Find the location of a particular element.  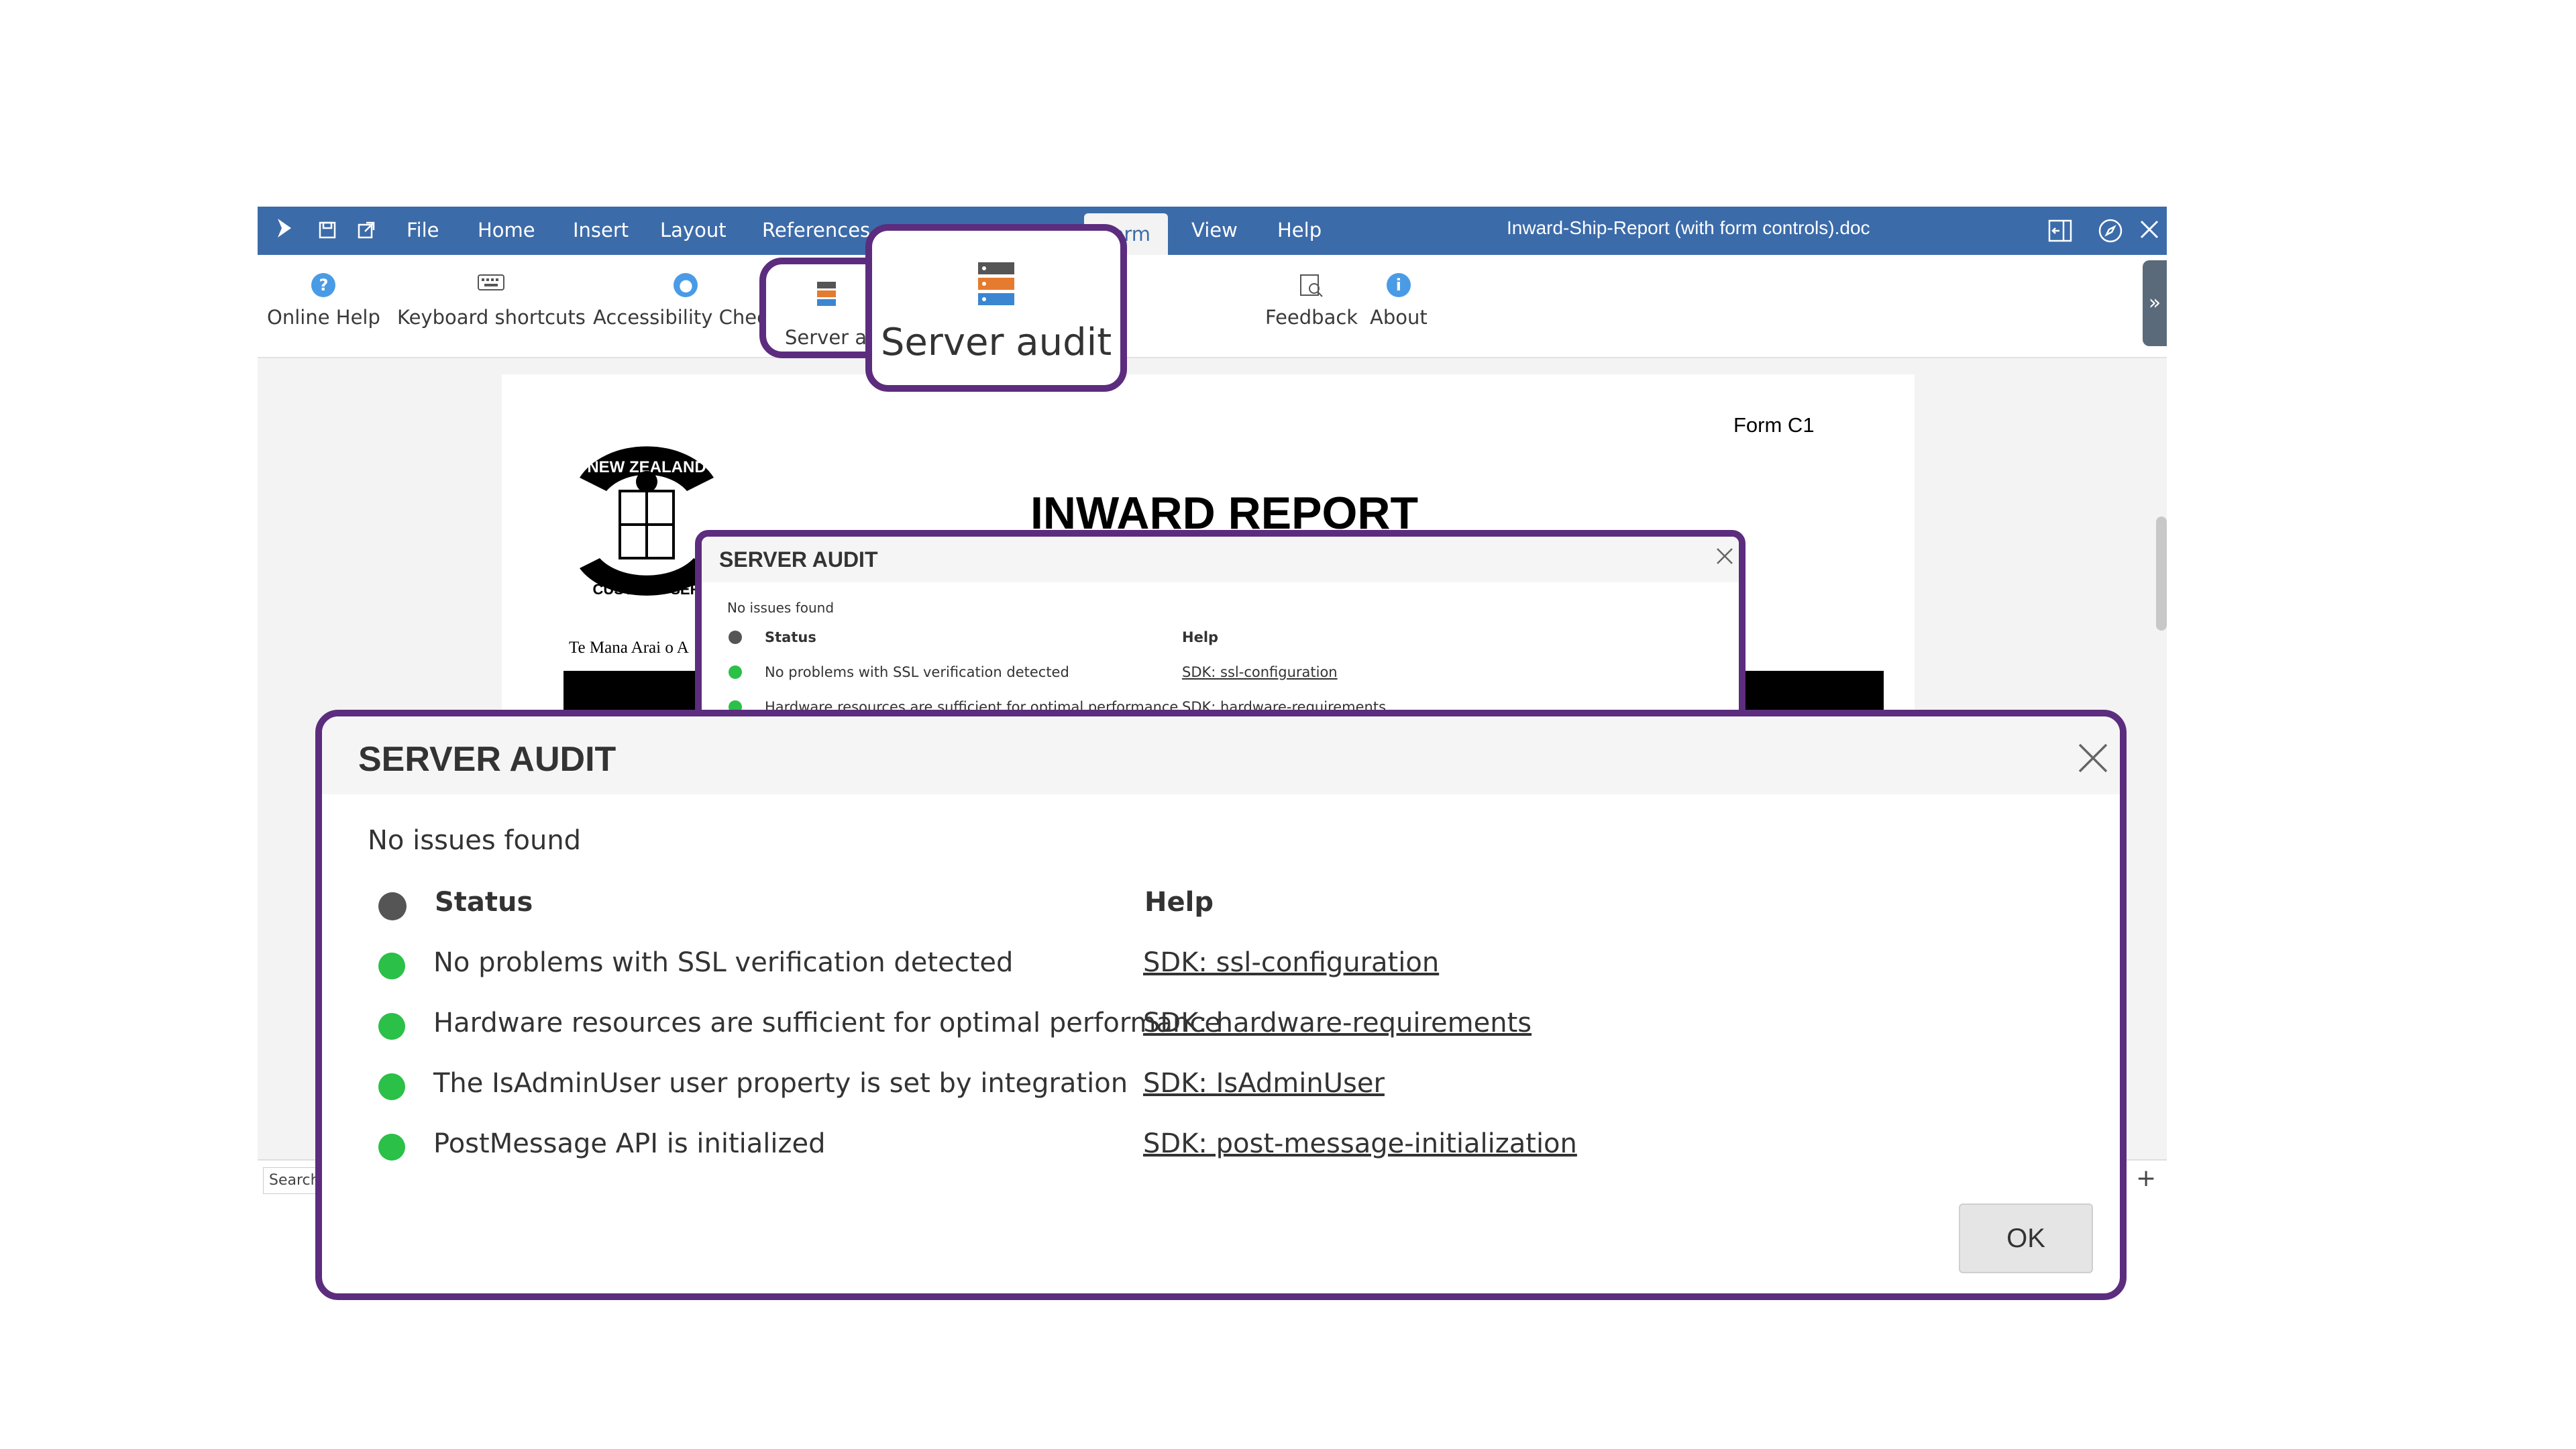

accessibility-check-label: Accessibility Check is located at coordinates (686, 317).